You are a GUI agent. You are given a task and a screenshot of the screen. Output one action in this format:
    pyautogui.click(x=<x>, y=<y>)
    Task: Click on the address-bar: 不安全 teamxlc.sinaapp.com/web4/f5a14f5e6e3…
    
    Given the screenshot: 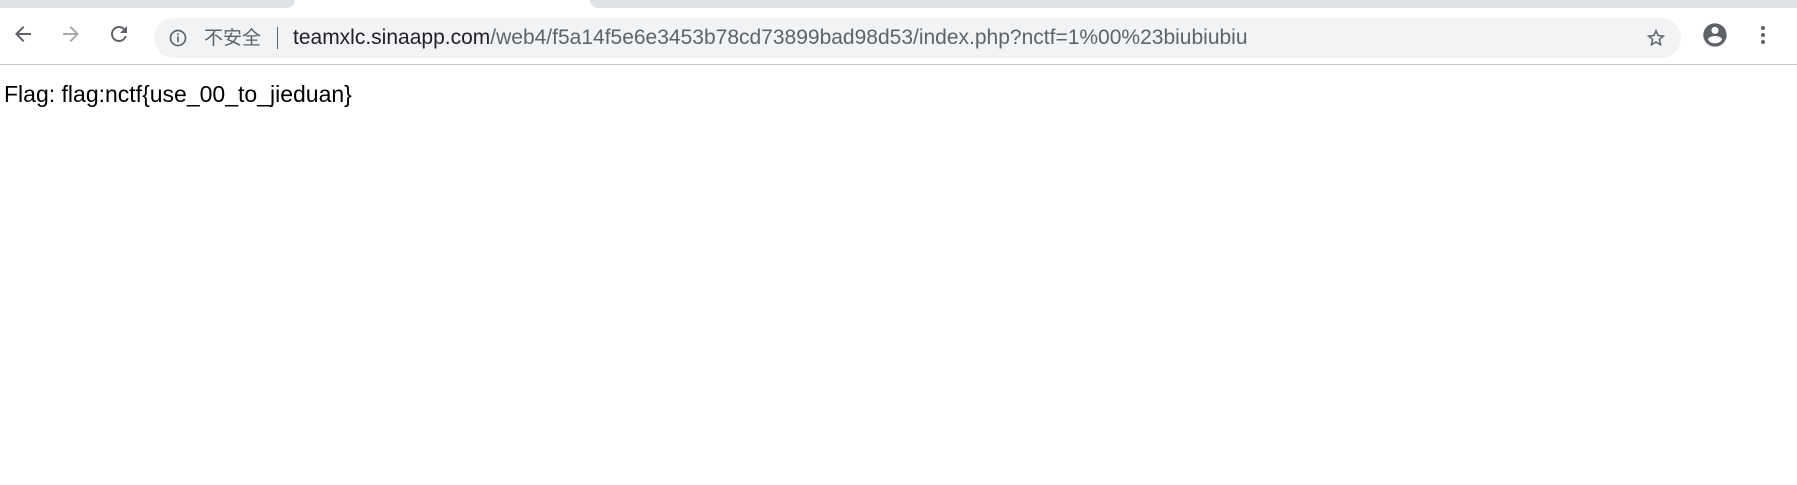 What is the action you would take?
    pyautogui.click(x=917, y=38)
    